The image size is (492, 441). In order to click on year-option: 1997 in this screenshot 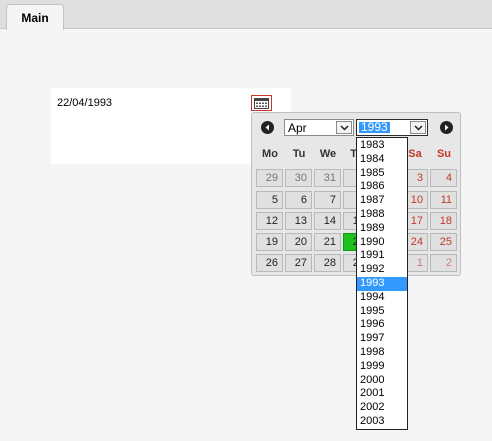, I will do `click(382, 339)`.